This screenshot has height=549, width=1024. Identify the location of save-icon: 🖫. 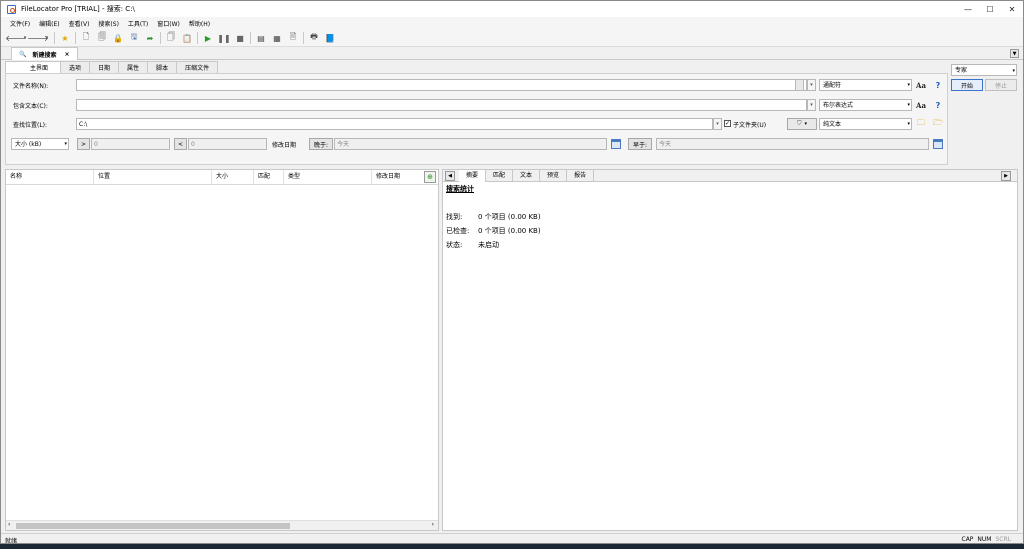
(134, 38).